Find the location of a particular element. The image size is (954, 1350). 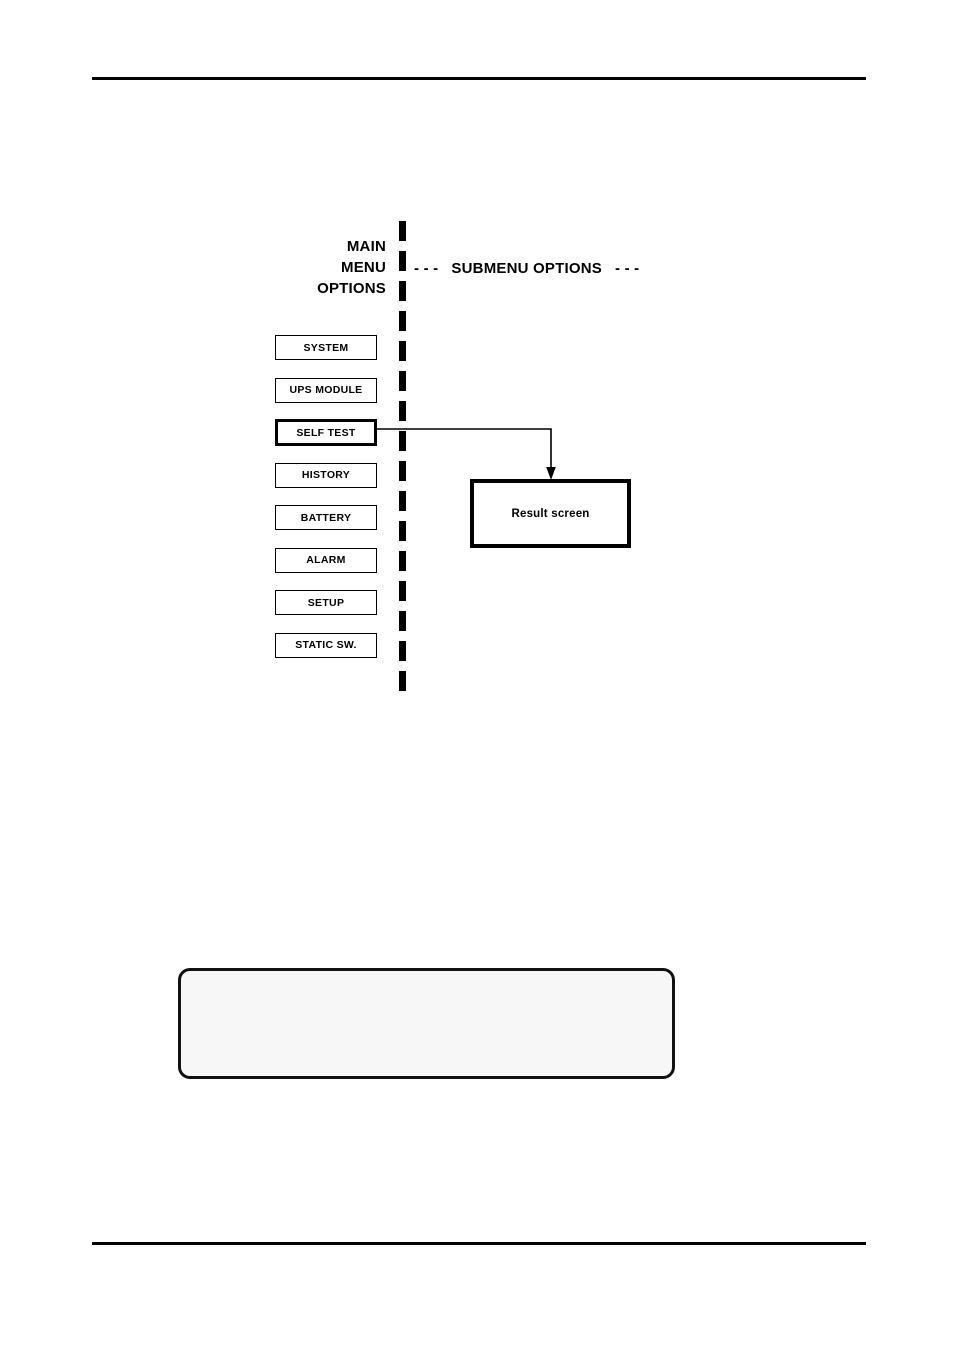

menu-item-history: HISTORY is located at coordinates (326, 475).